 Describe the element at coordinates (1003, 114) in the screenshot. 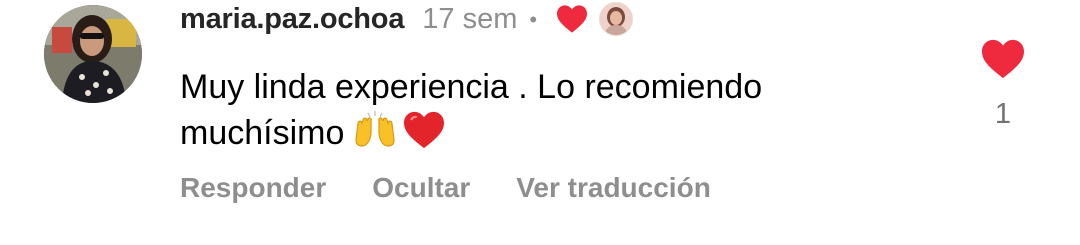

I see `like-count: 1` at that location.